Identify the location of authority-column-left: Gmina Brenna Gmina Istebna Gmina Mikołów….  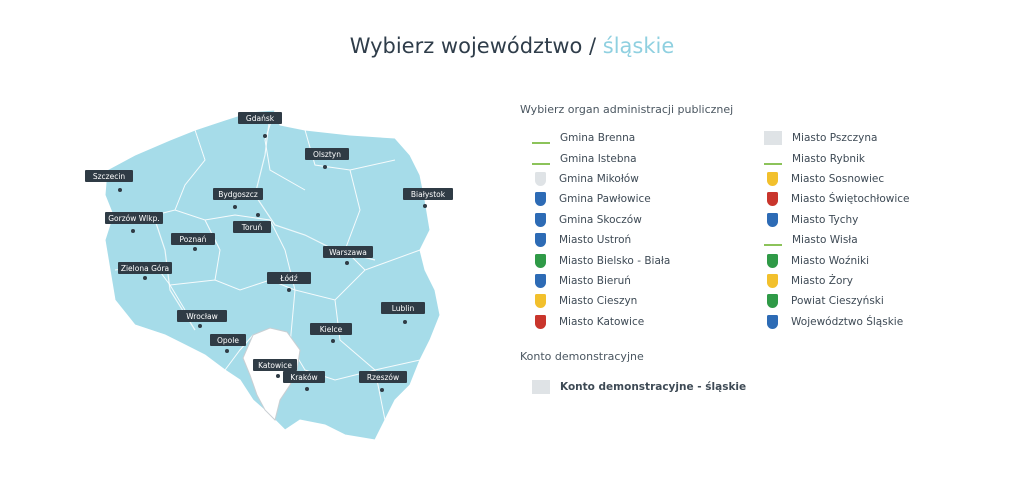
(636, 230).